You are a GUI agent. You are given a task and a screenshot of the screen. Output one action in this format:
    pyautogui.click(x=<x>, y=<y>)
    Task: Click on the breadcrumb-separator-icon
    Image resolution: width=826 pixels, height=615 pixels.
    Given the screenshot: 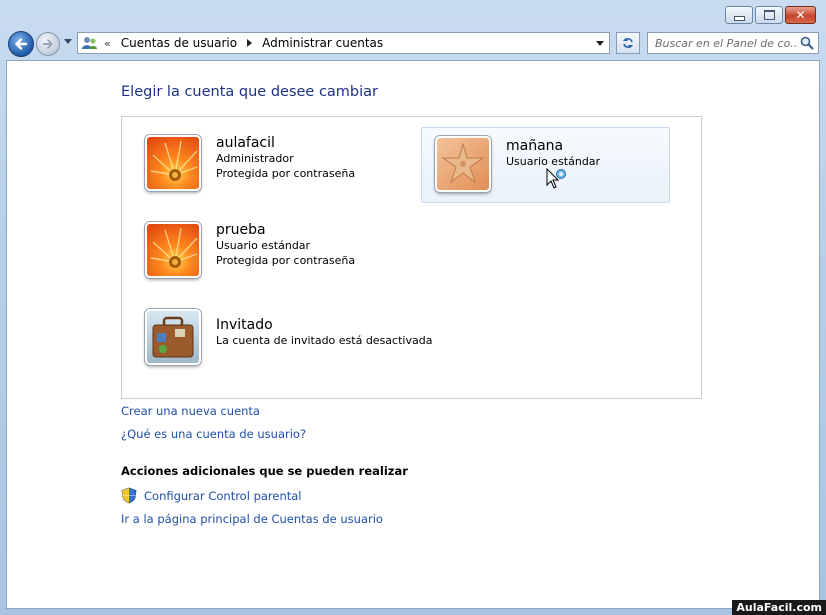 What is the action you would take?
    pyautogui.click(x=250, y=43)
    